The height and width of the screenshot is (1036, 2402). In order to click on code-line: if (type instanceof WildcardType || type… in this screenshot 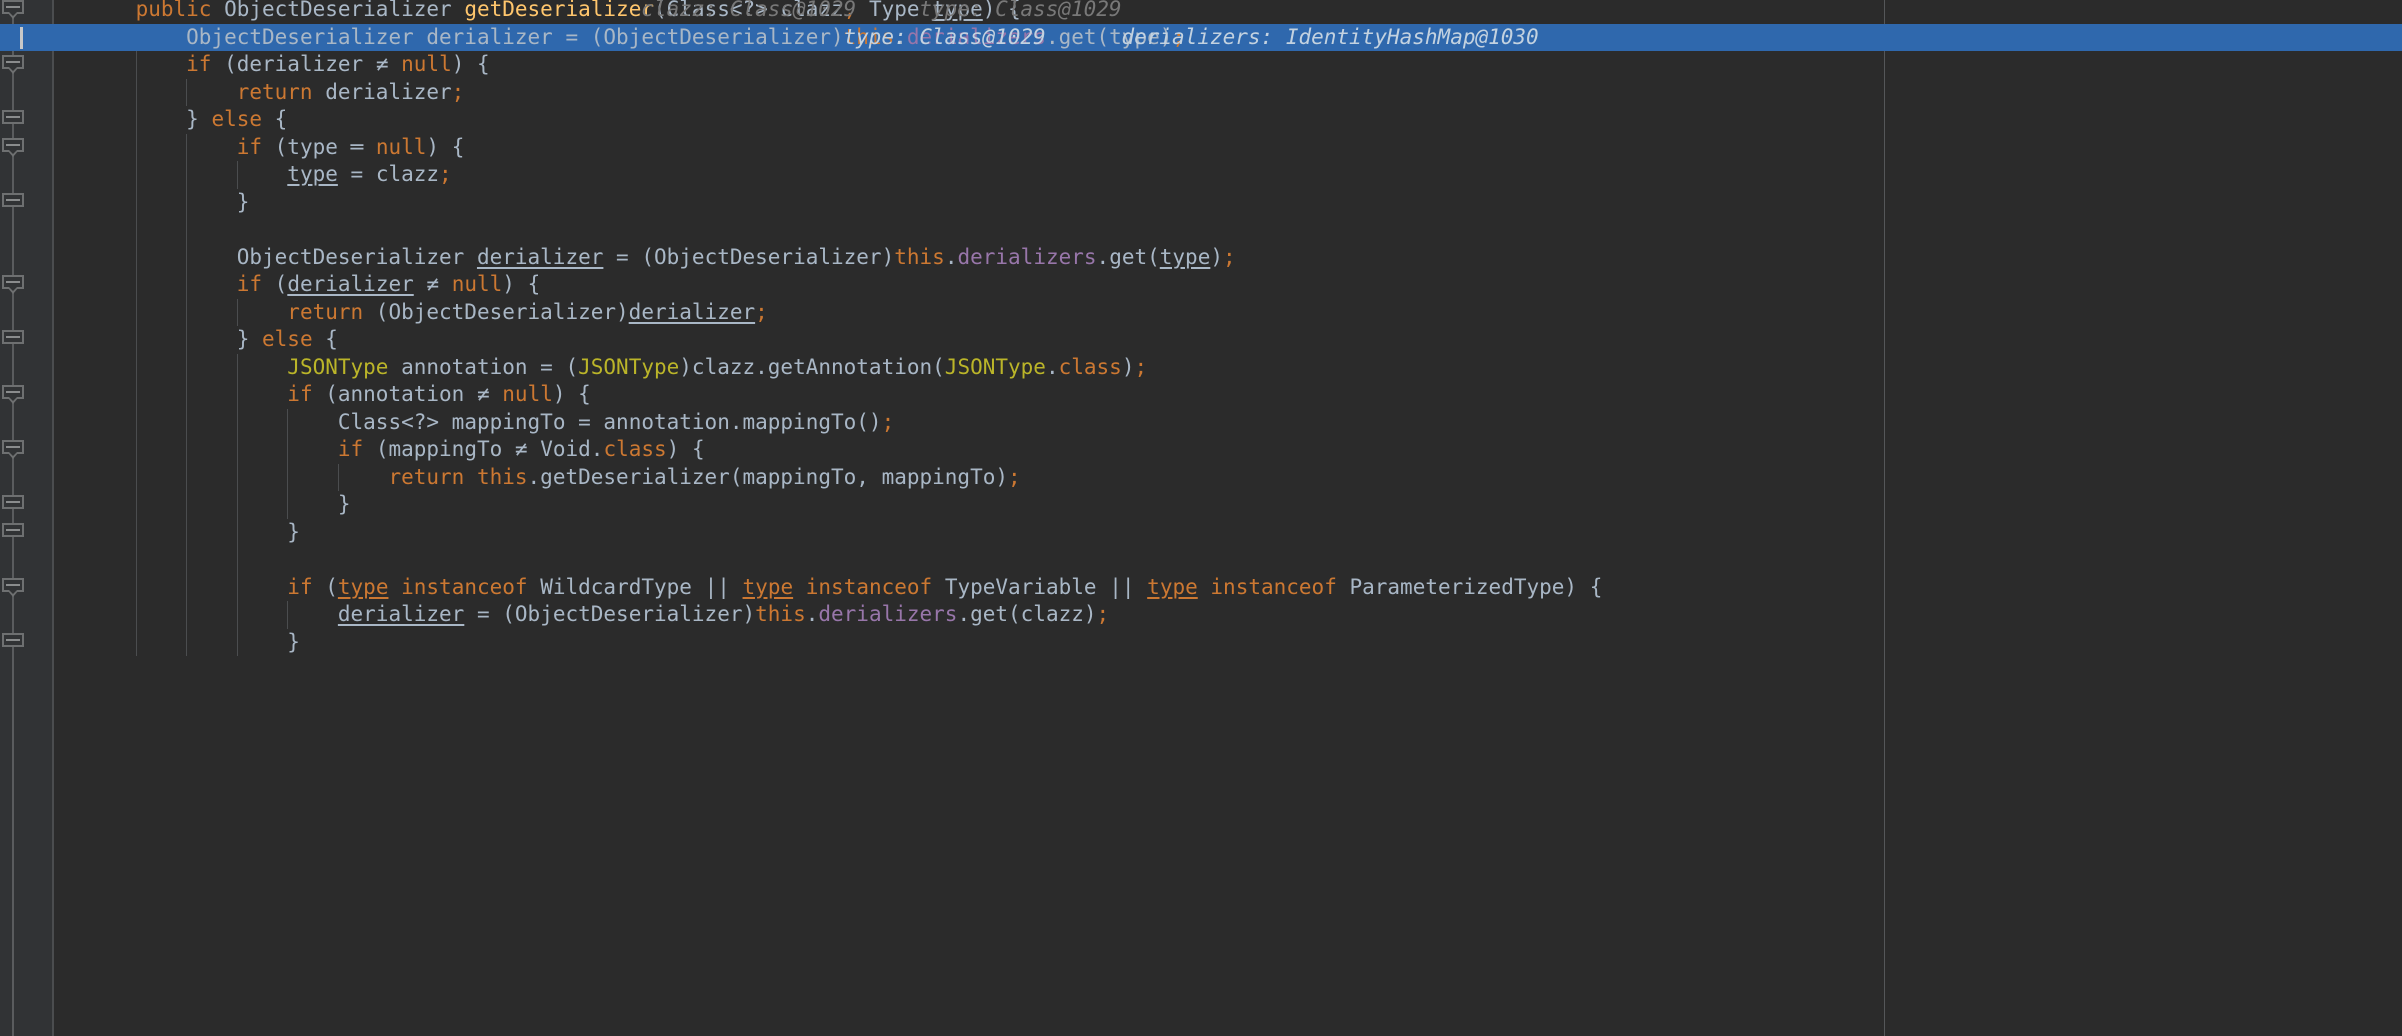, I will do `click(1227, 588)`.